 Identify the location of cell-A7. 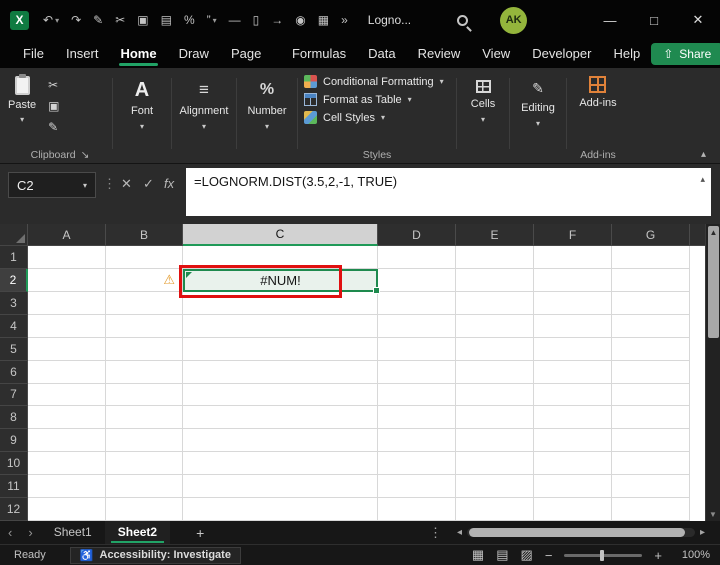
(67, 395).